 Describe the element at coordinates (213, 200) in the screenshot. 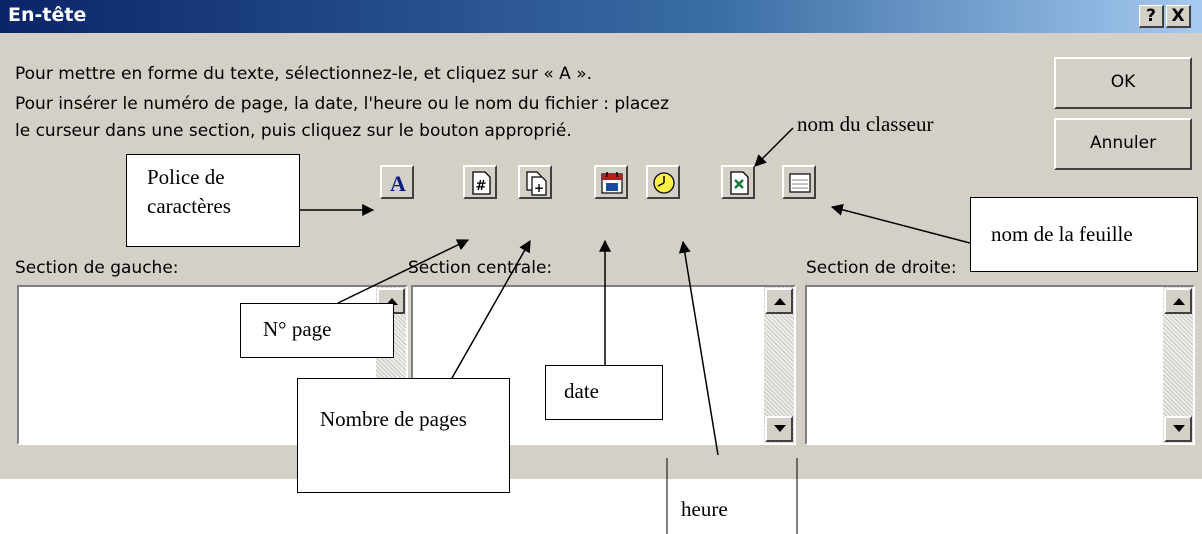

I see `callout-font: Police de caractères` at that location.